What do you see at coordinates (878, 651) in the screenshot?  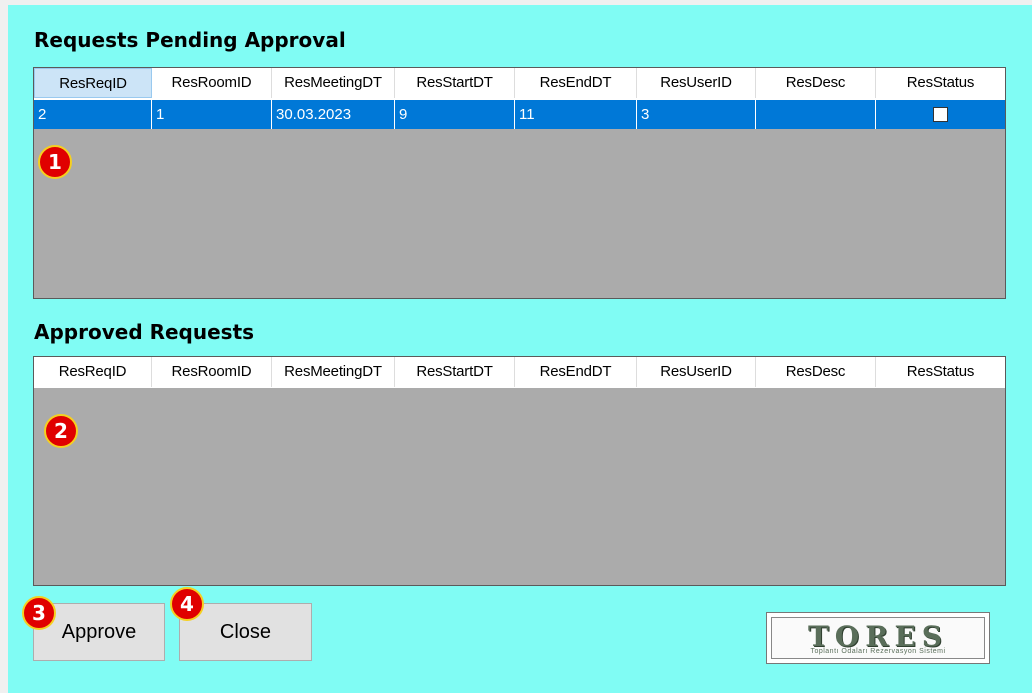 I see `logo-subtitle: Toplantı Odaları Rezervasyon Sistemi` at bounding box center [878, 651].